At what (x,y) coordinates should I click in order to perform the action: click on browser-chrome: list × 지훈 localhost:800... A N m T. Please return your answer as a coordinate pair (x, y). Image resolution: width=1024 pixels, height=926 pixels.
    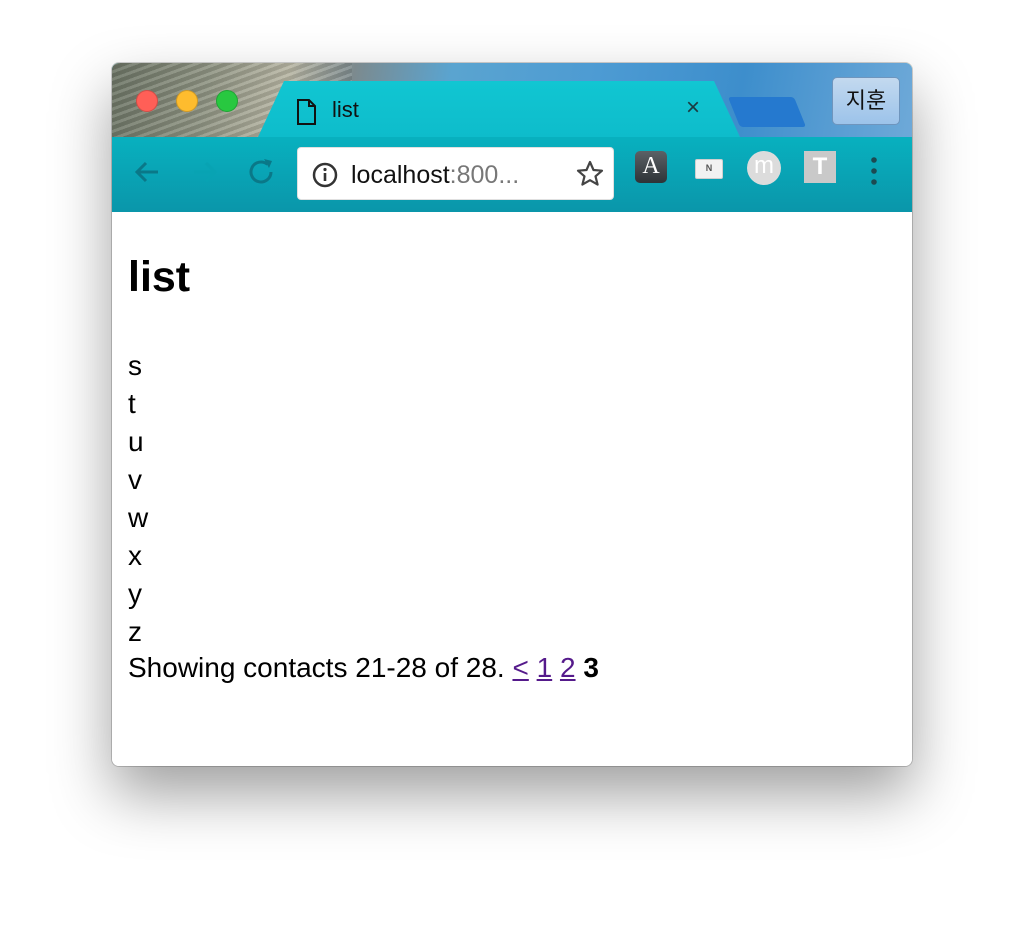
    Looking at the image, I should click on (512, 137).